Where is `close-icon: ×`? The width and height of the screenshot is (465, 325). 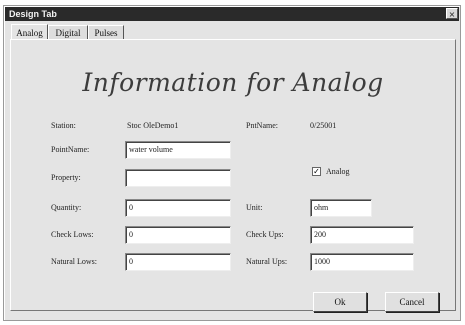 close-icon: × is located at coordinates (452, 13).